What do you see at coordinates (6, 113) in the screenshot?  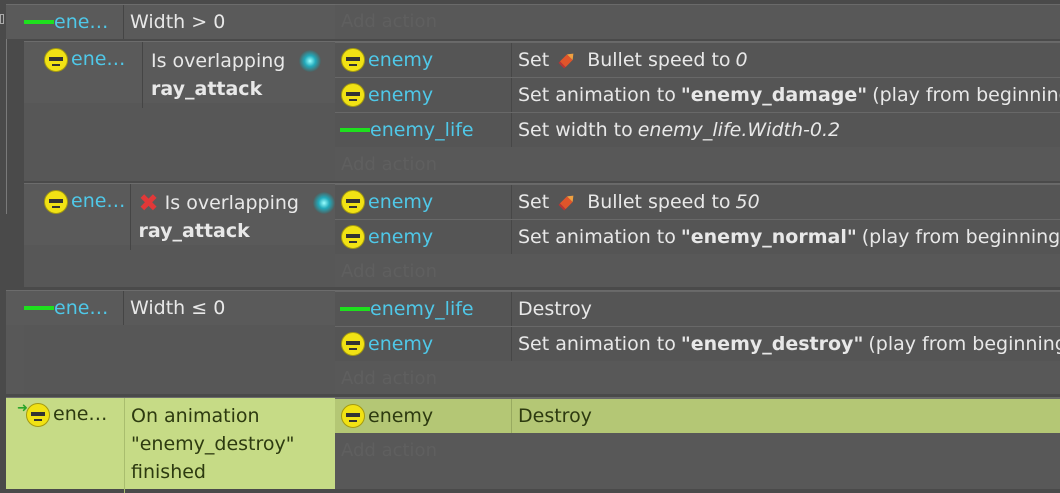 I see `tree-line` at bounding box center [6, 113].